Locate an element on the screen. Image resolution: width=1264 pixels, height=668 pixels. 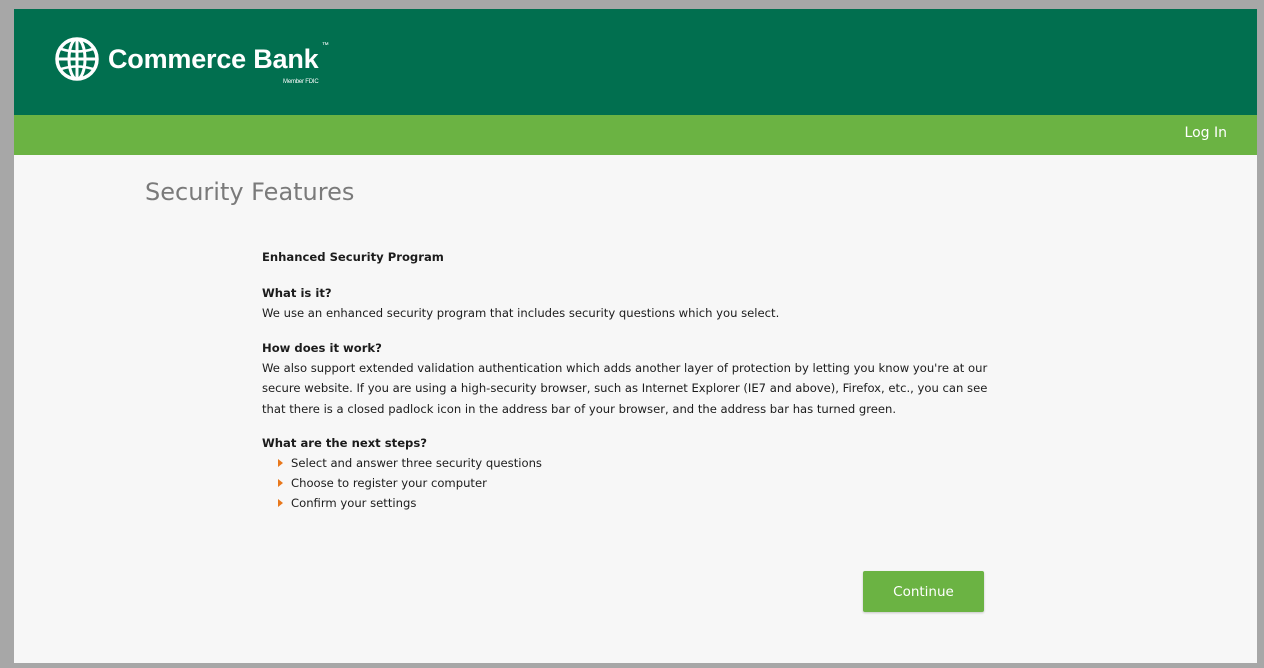
brand-logo: Commerce Bank ™ Member FDIC is located at coordinates (191, 59).